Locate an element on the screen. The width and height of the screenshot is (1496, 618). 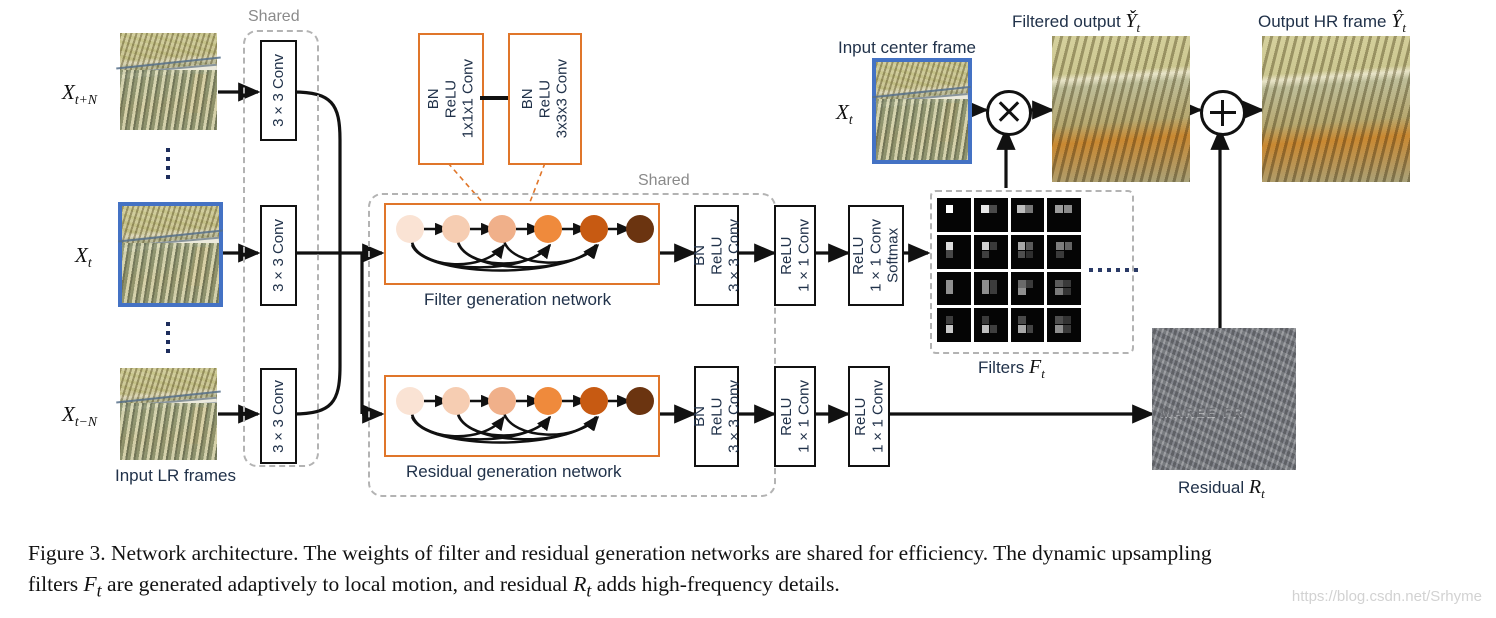
filtered-output-label: Filtered output Y̌t is located at coordinates (1076, 23).